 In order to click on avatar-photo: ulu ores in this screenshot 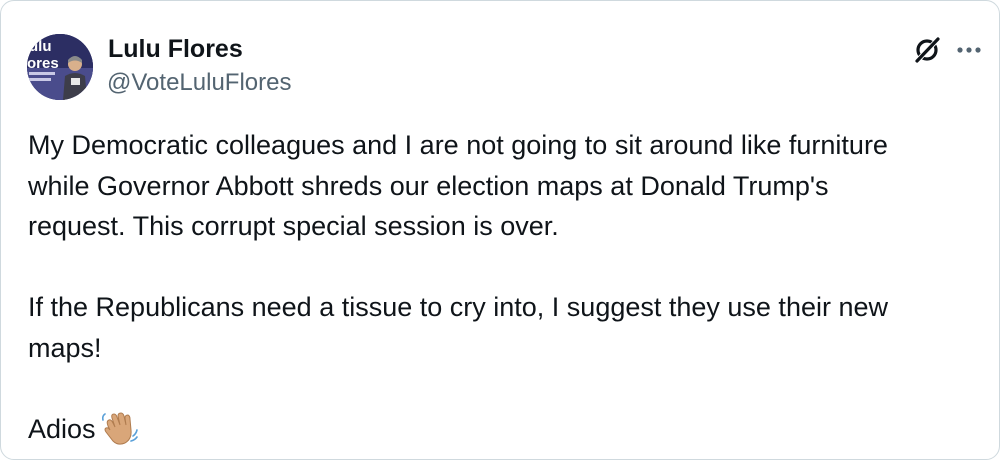, I will do `click(60, 67)`.